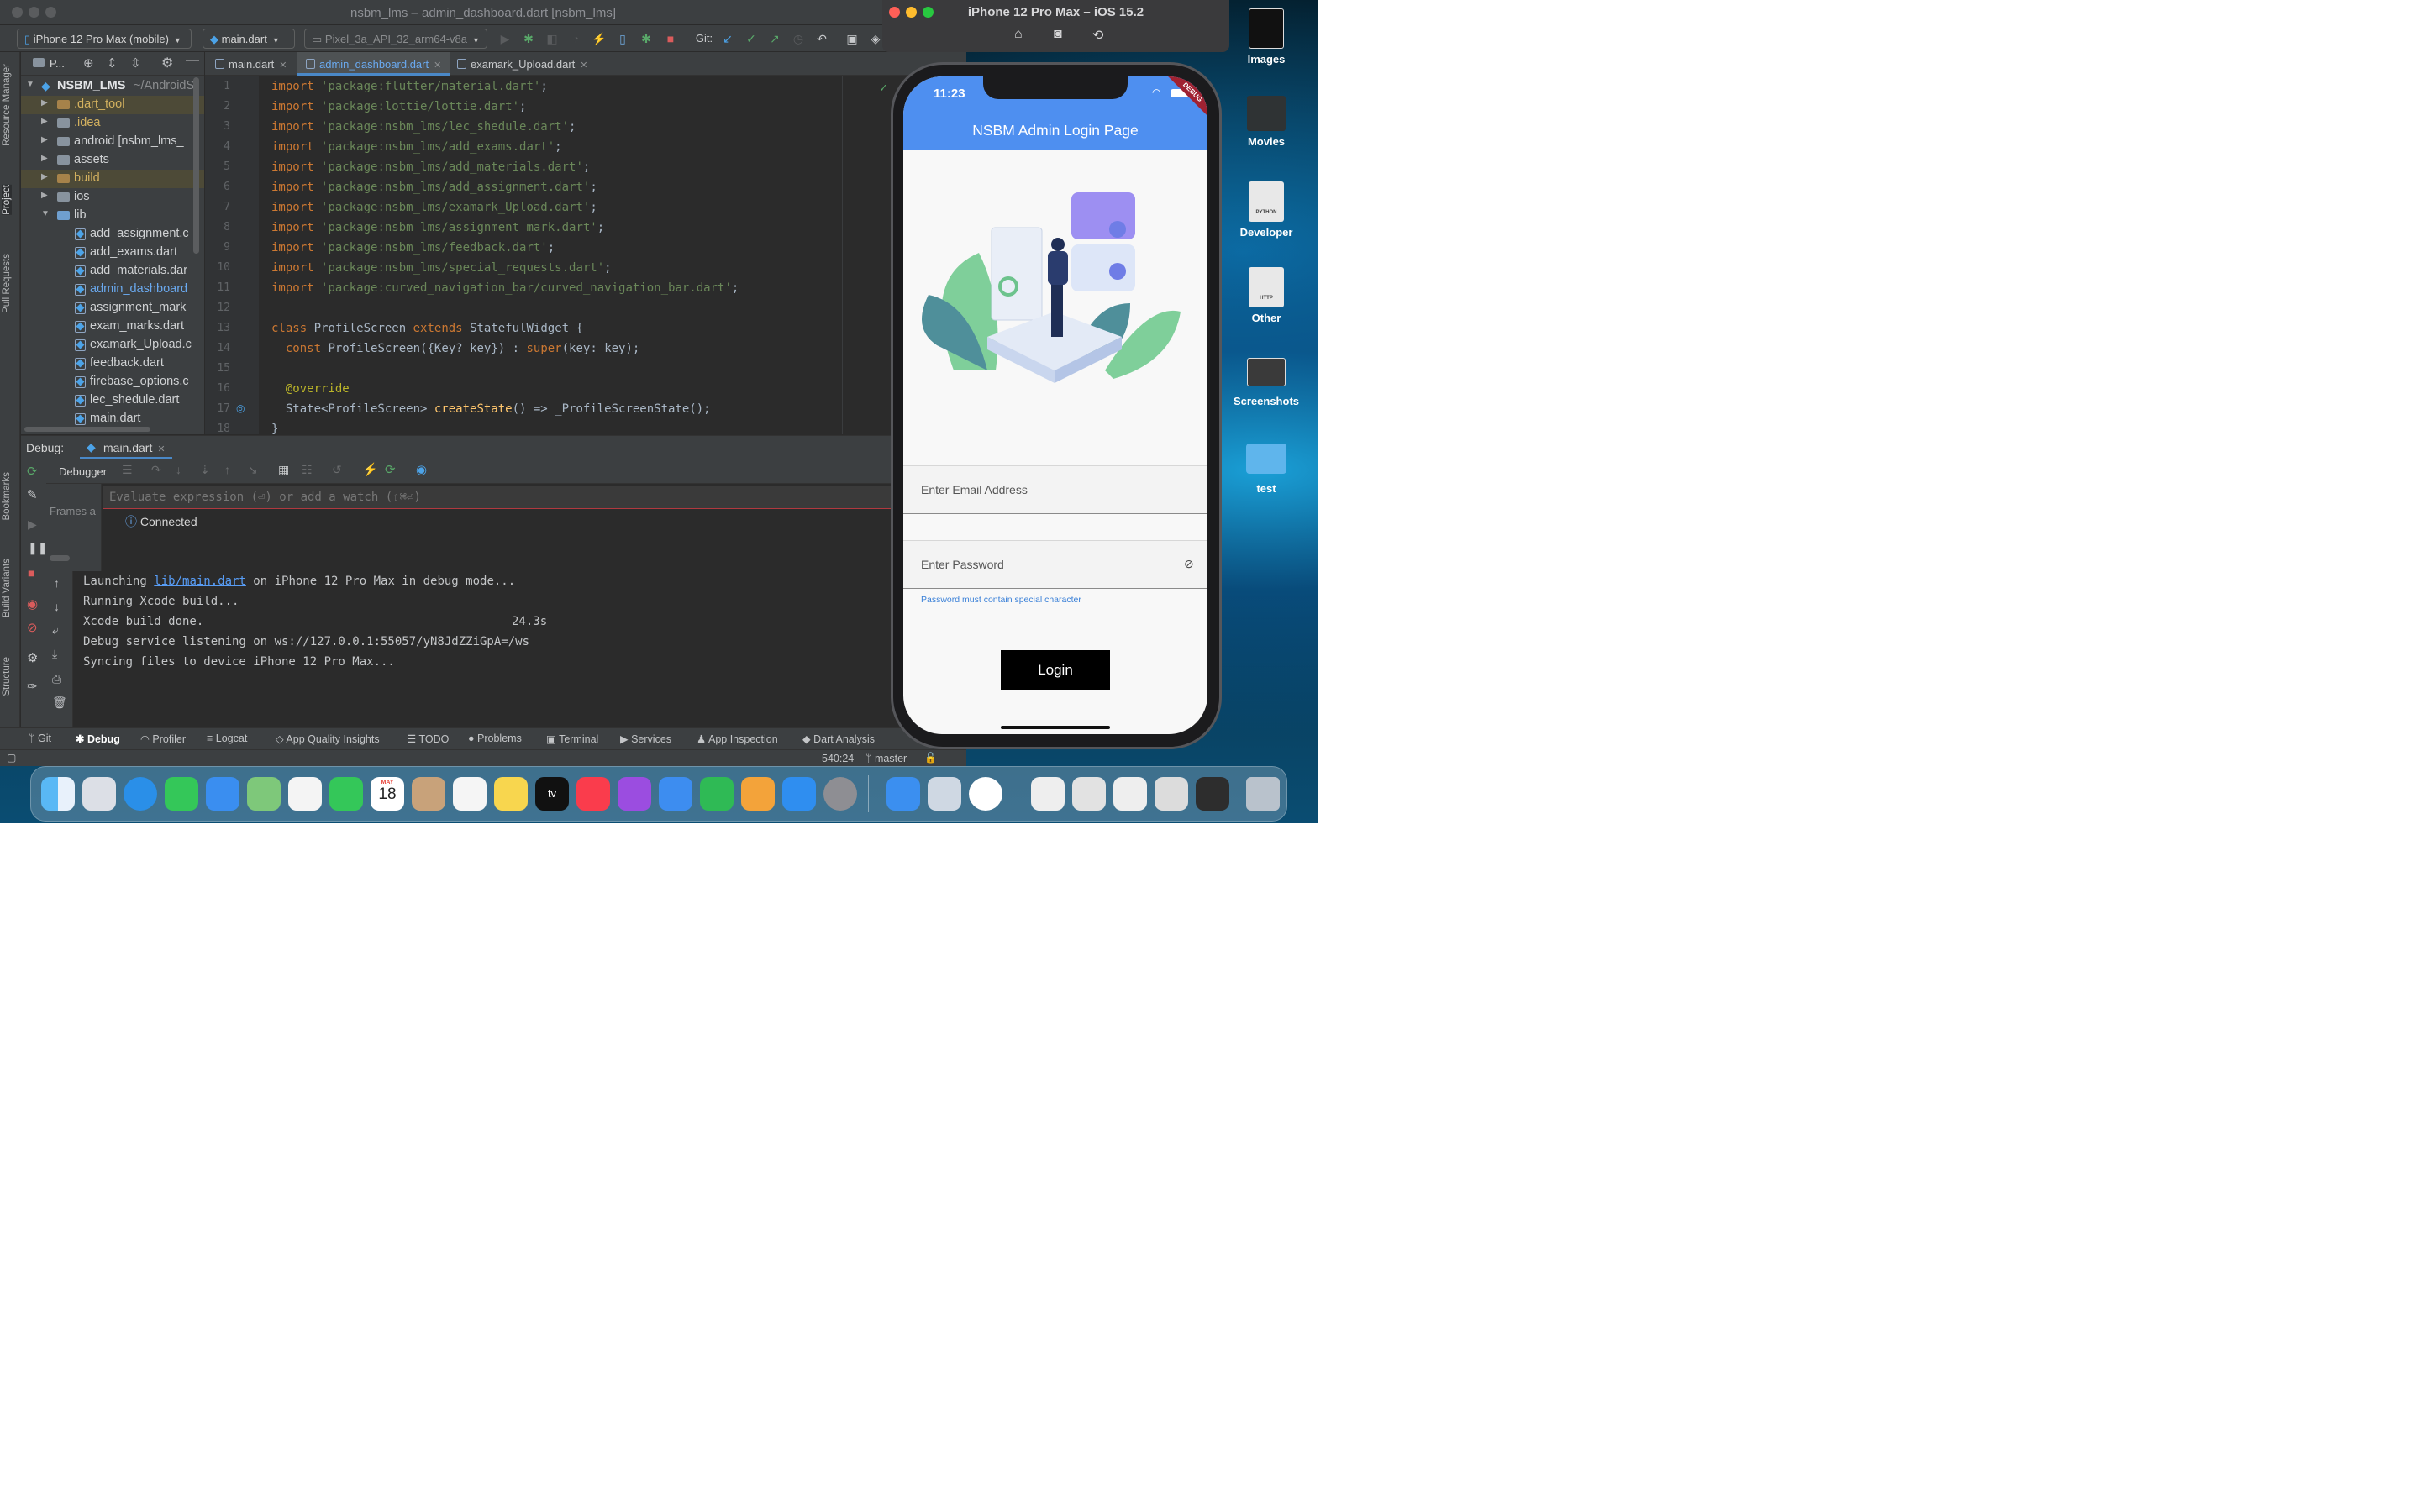  I want to click on pages-icon, so click(758, 794).